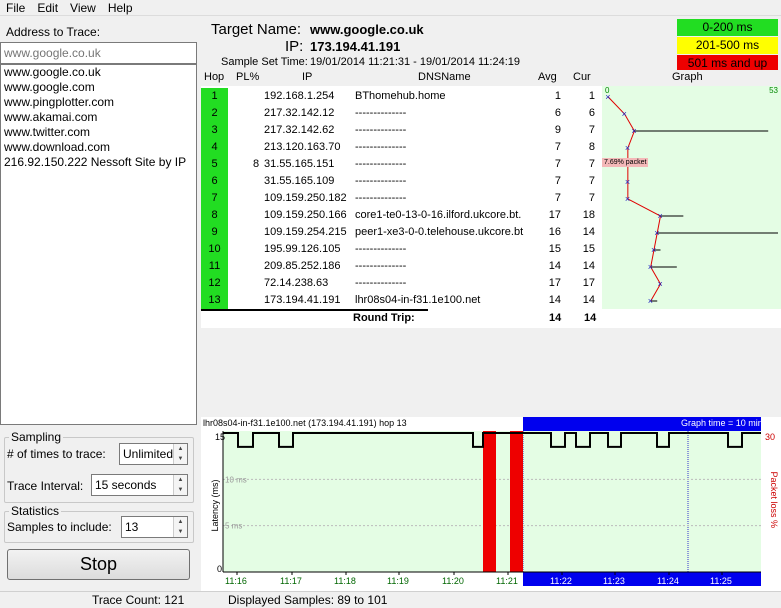 This screenshot has height=608, width=781. Describe the element at coordinates (214, 249) in the screenshot. I see `hop-number: 10` at that location.